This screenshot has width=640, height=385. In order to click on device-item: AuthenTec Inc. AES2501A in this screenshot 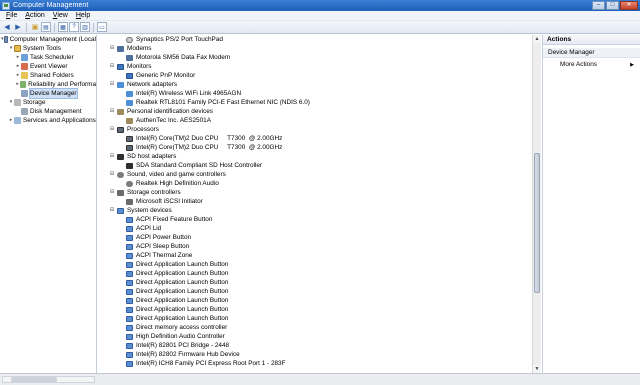, I will do `click(315, 120)`.